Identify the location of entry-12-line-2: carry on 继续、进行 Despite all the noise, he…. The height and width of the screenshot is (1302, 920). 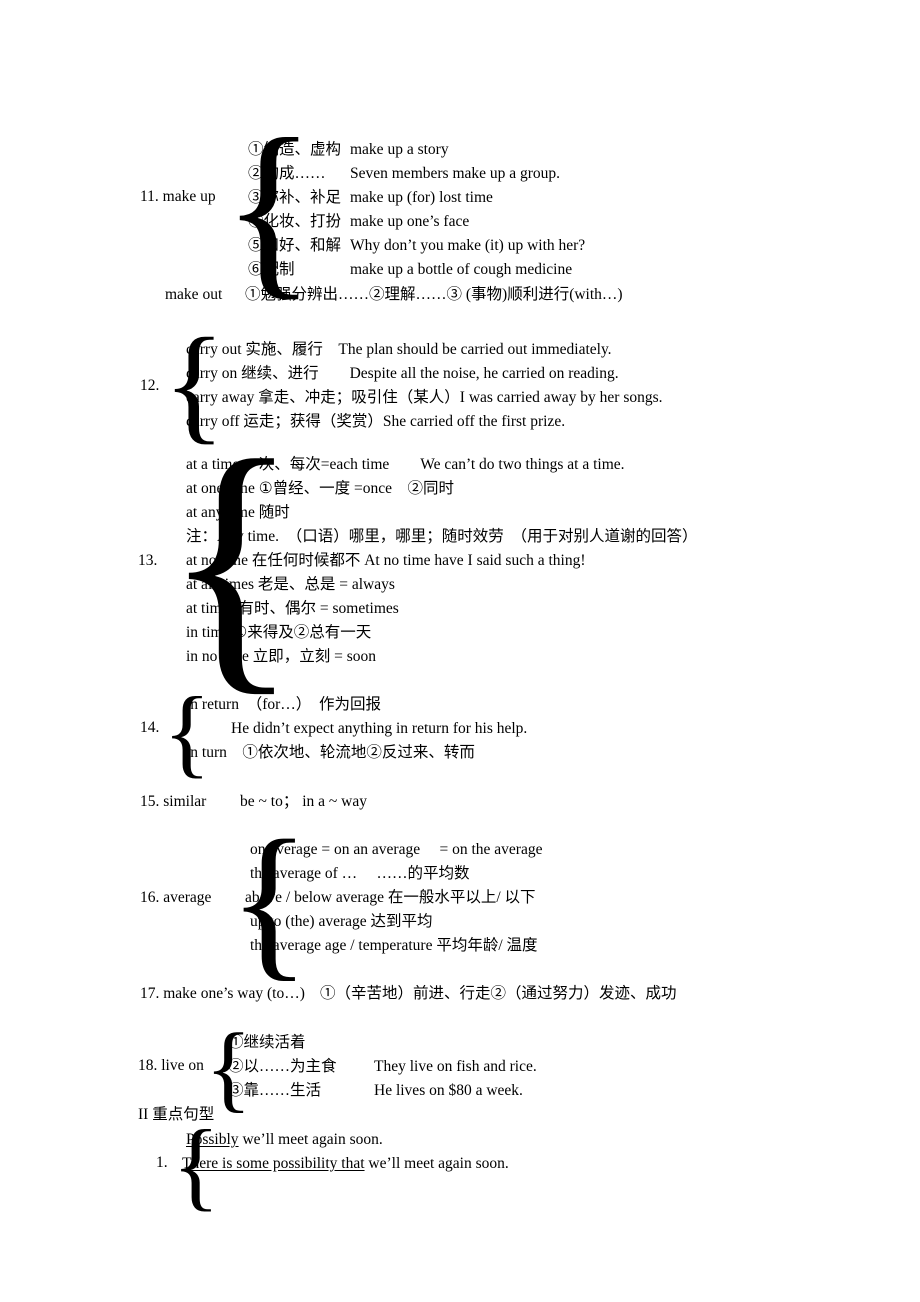
(402, 373).